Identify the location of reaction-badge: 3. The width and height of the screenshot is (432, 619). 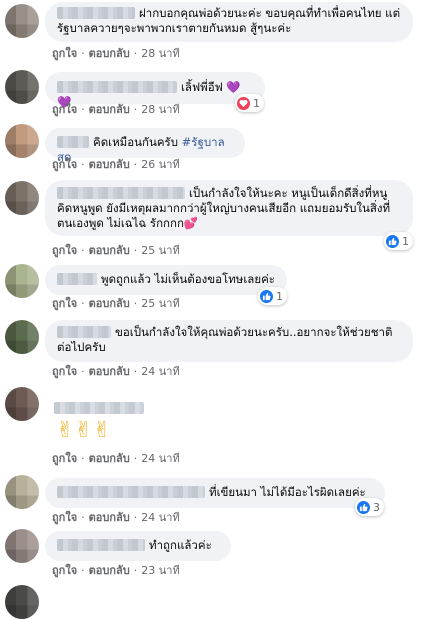
(369, 507).